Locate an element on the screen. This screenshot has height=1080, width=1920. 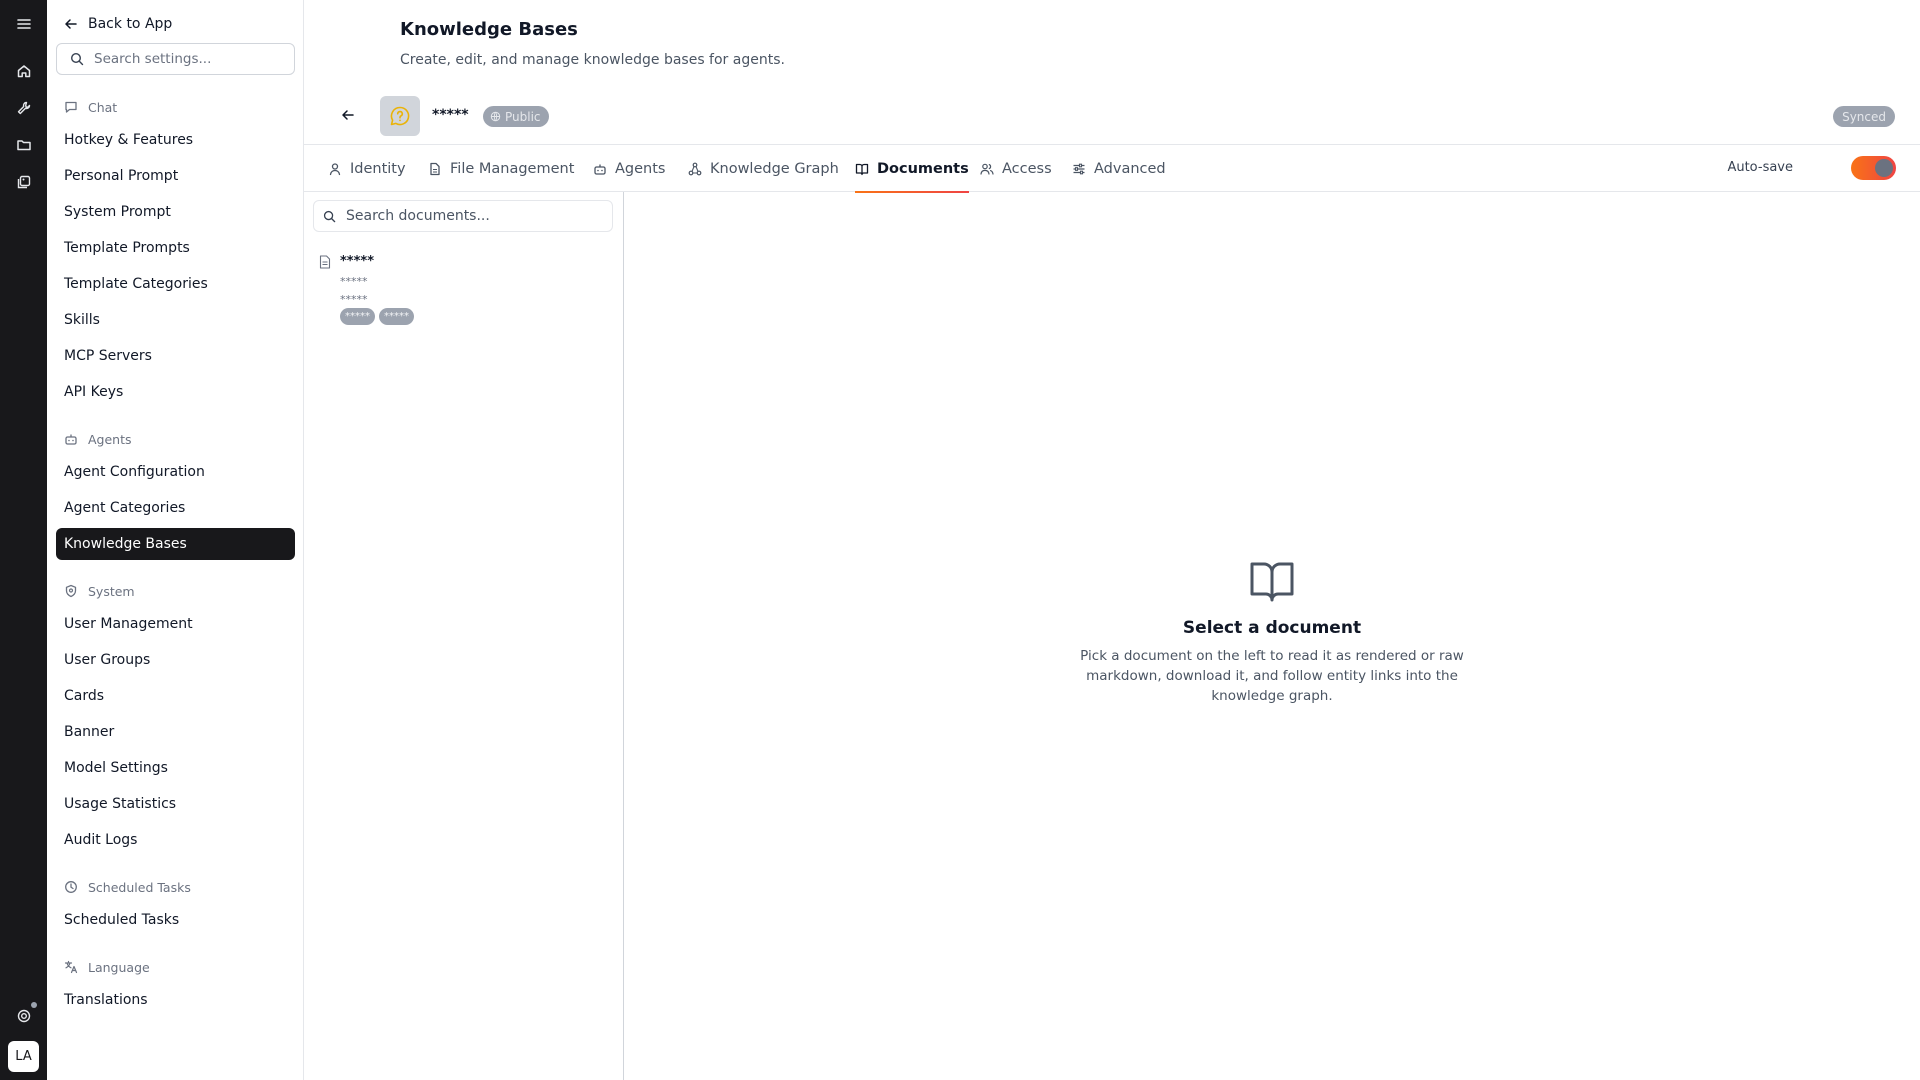
tab-knowledge-graph: Knowledge Graph is located at coordinates (763, 168).